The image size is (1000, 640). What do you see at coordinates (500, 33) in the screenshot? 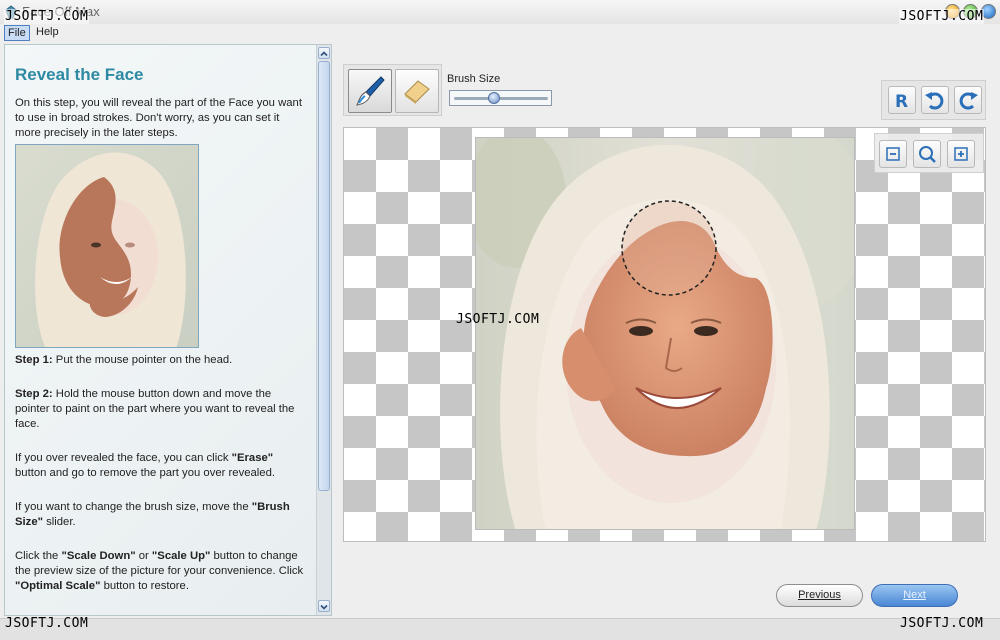
I see `menu-bar: File Help` at bounding box center [500, 33].